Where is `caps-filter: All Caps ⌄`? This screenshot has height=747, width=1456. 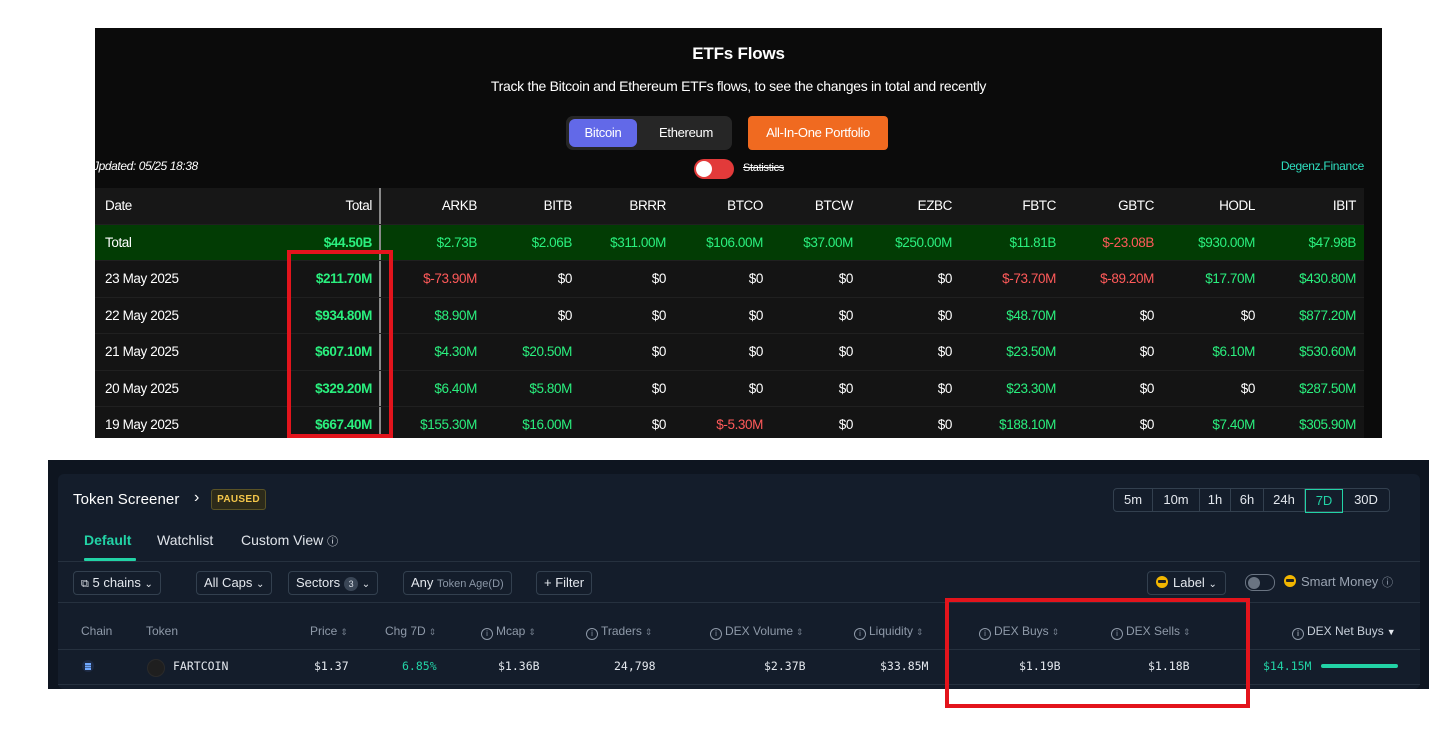 caps-filter: All Caps ⌄ is located at coordinates (234, 583).